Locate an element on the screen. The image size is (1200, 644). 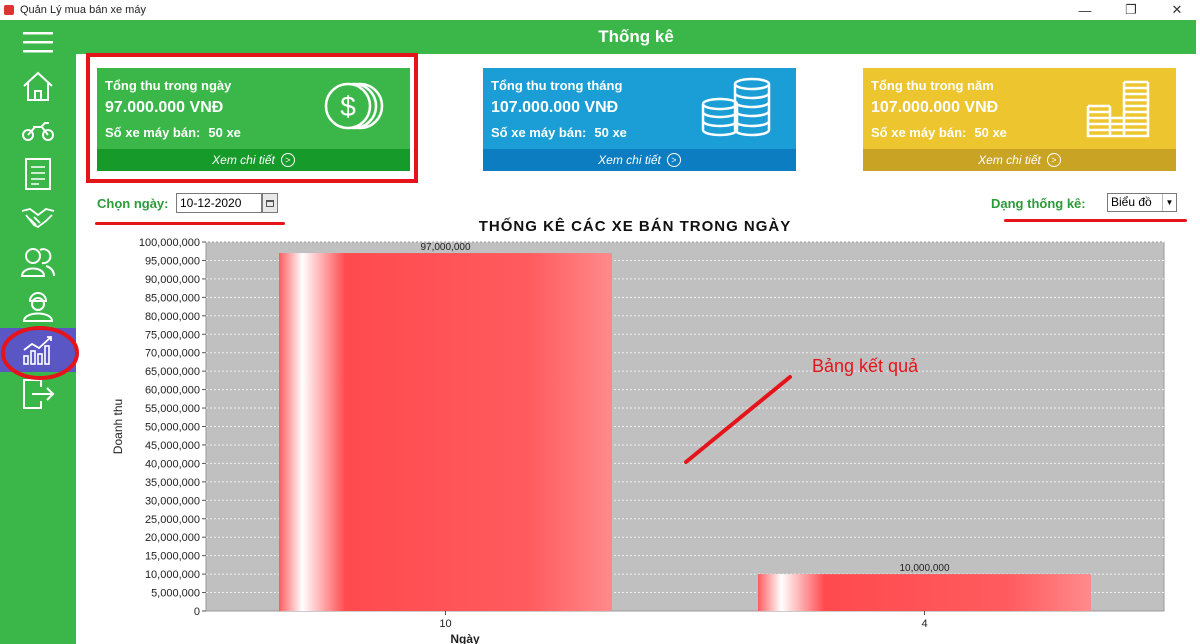
y-tick-label: 10,000,000 is located at coordinates (172, 575).